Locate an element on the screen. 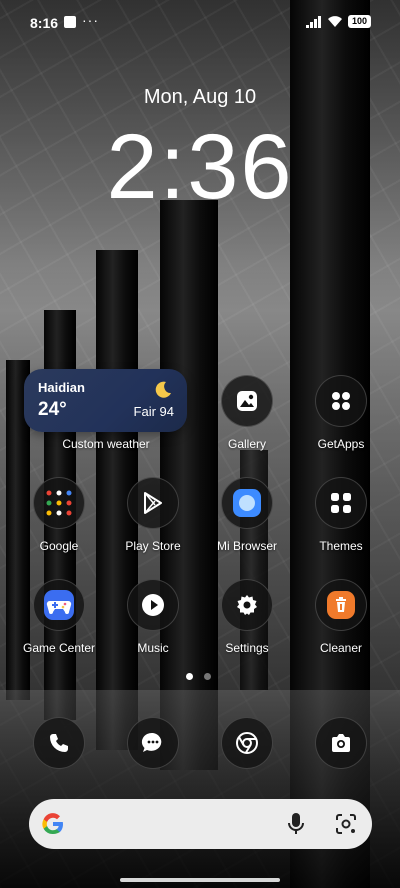  game-controller-icon is located at coordinates (59, 605).